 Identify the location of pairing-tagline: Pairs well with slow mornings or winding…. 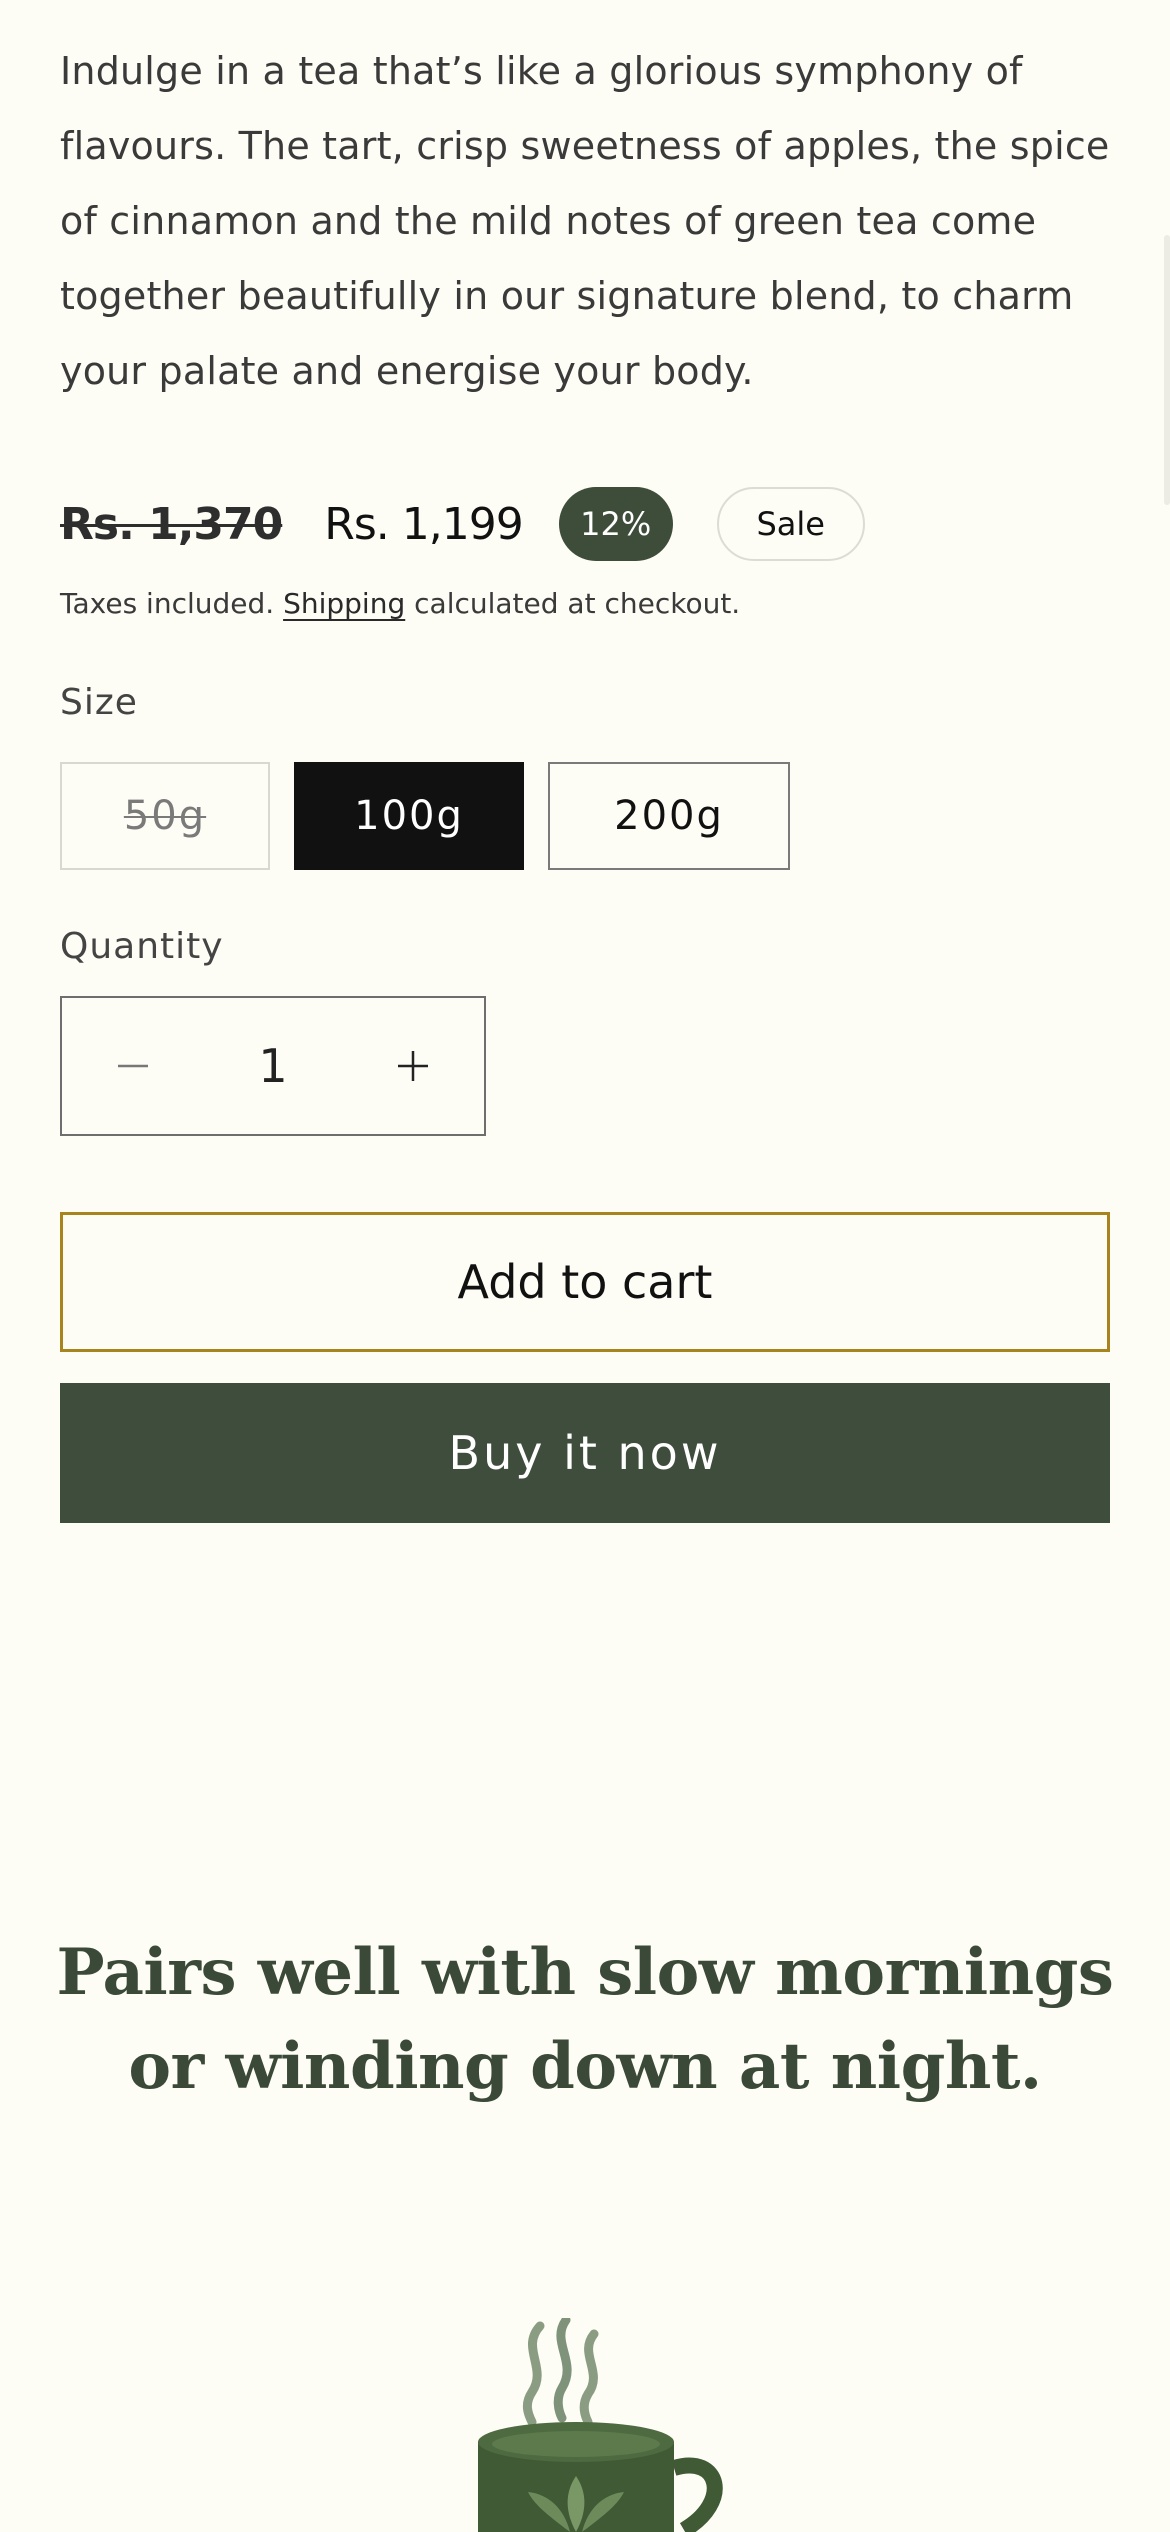
(585, 2019).